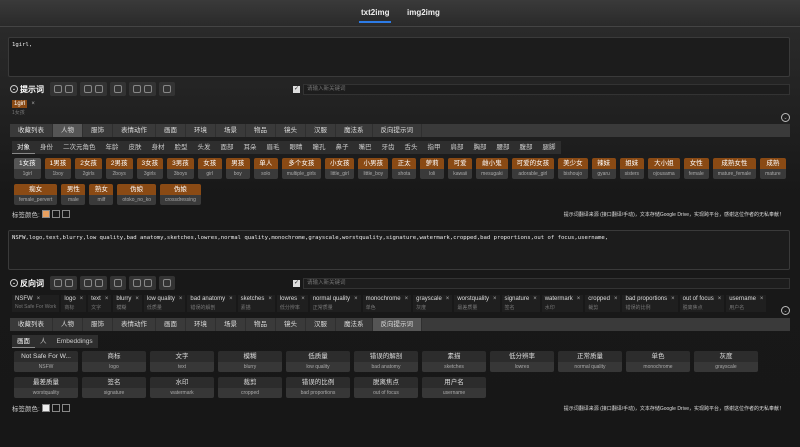 This screenshot has height=447, width=800. Describe the element at coordinates (250, 361) in the screenshot. I see `tag-card: 模糊 blurry` at that location.